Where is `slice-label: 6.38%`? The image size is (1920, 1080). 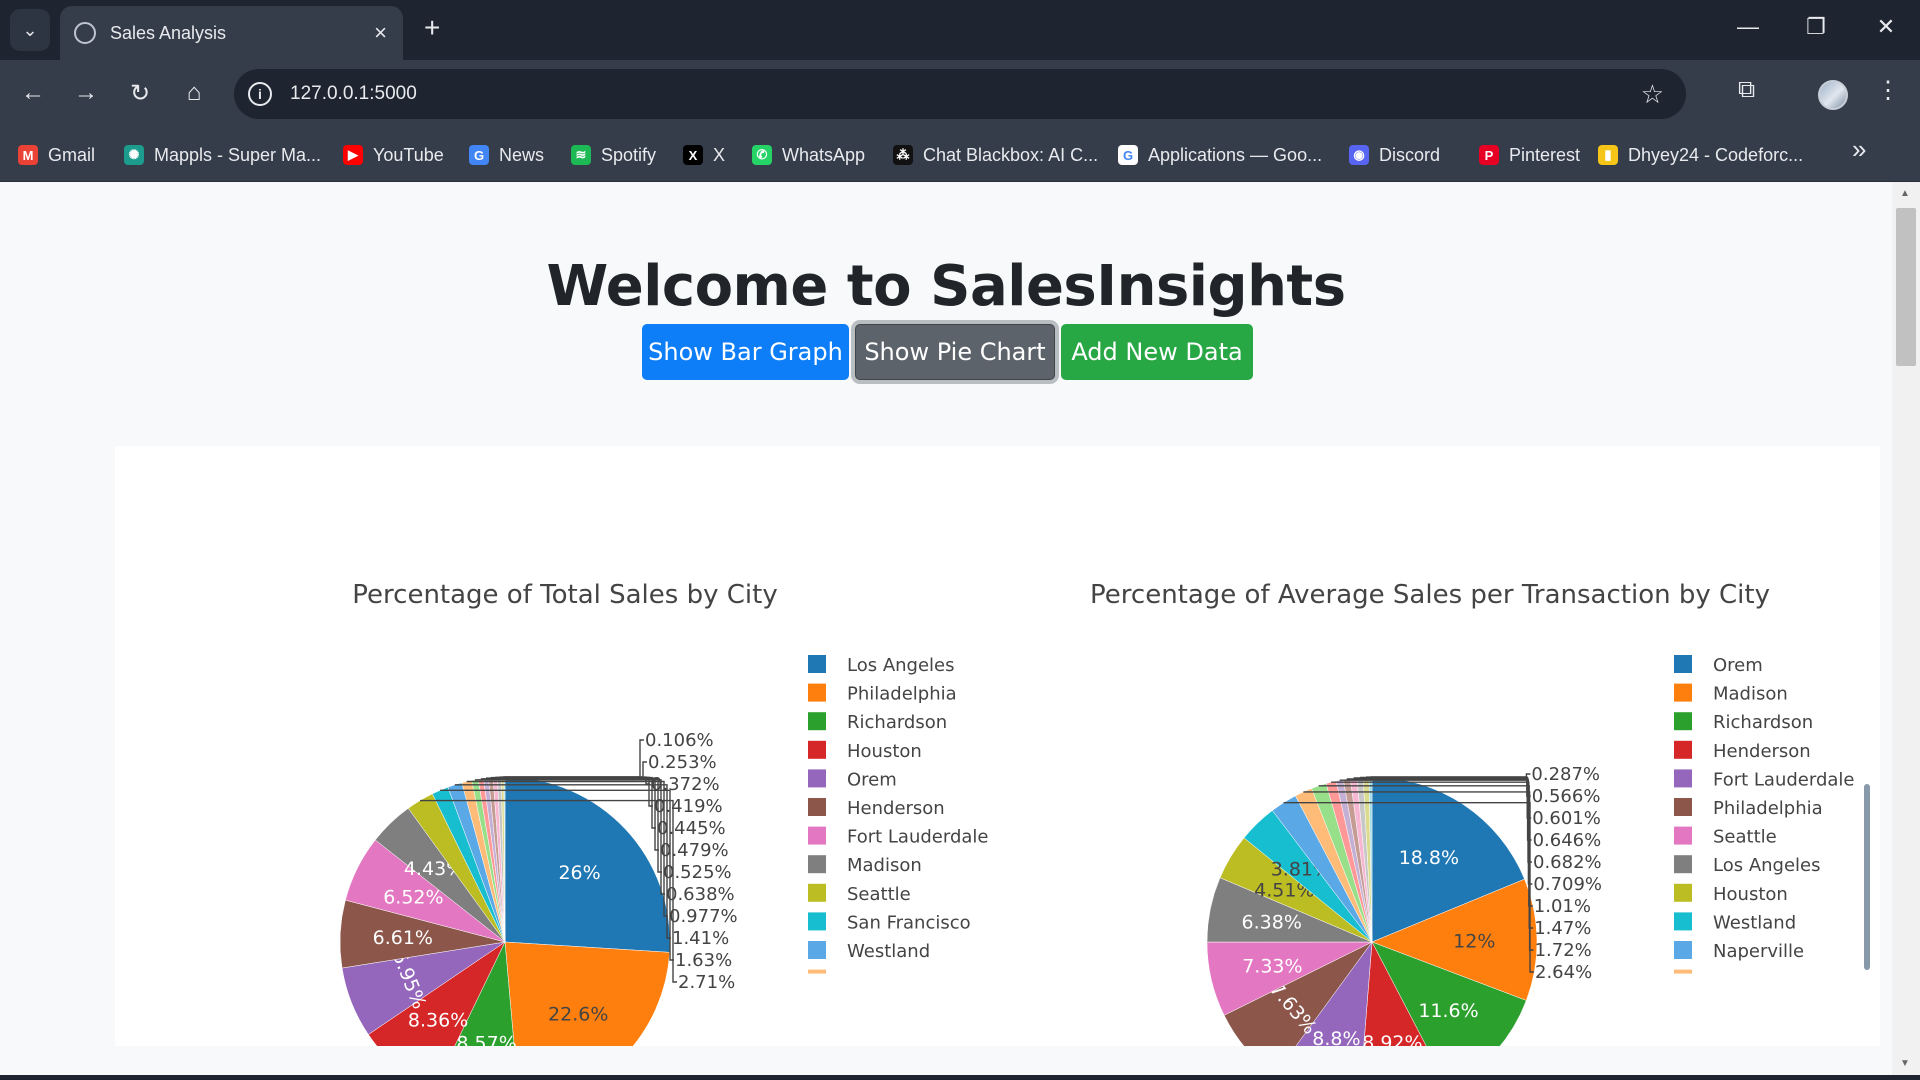
slice-label: 6.38% is located at coordinates (1272, 923).